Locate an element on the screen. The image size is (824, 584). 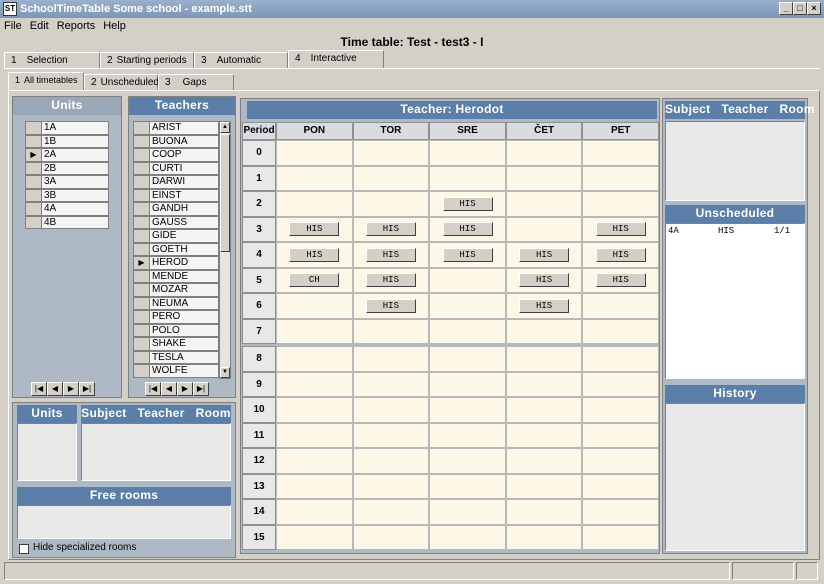
list-item: MOZAR is located at coordinates (176, 290).